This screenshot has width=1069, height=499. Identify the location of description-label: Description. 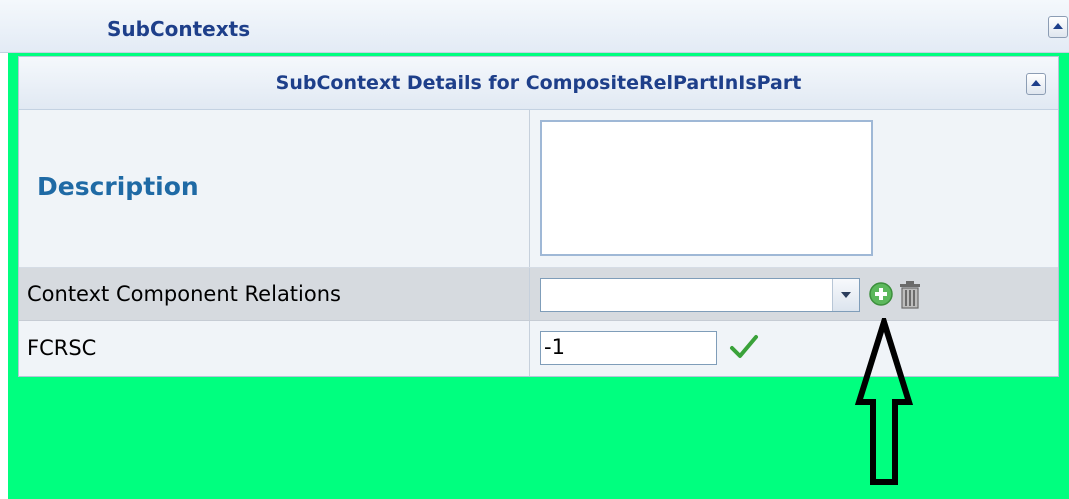
(118, 186).